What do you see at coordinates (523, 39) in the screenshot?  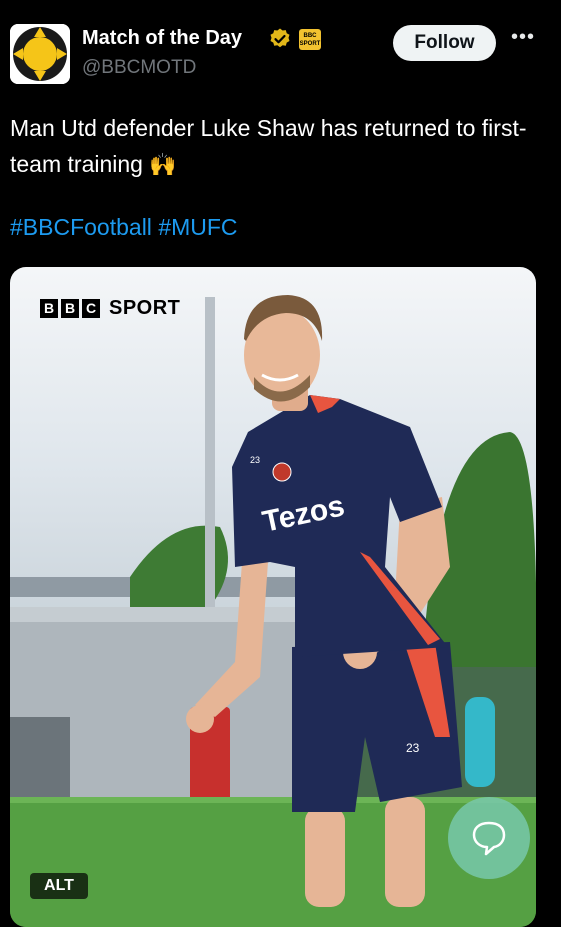 I see `more-icon: •••` at bounding box center [523, 39].